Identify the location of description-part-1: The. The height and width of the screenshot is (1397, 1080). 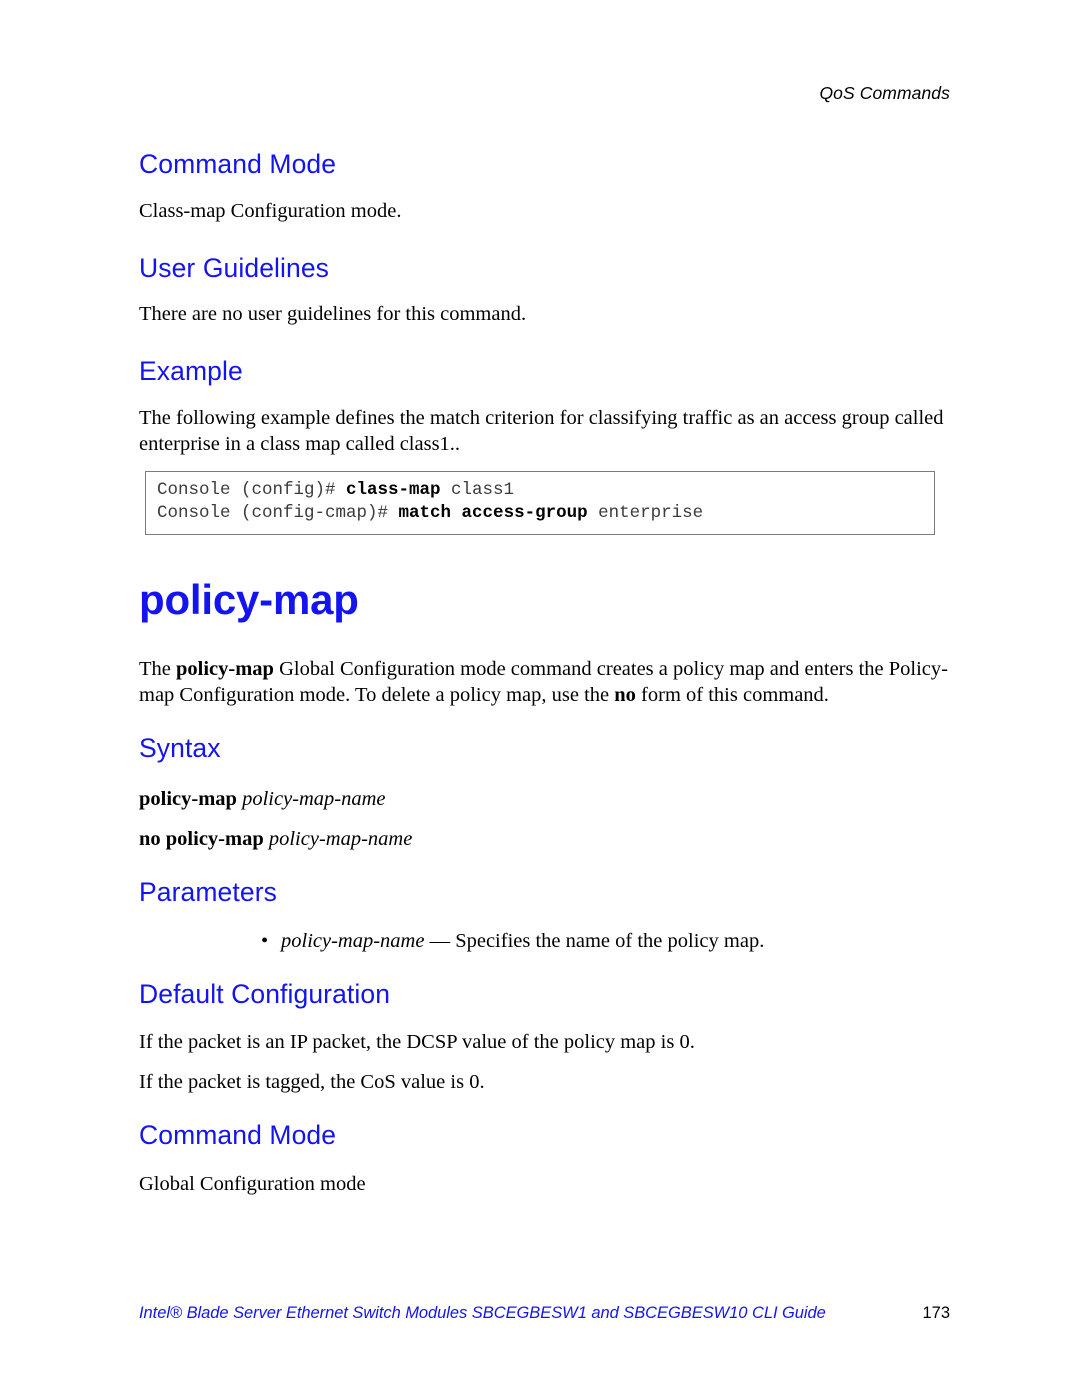
(157, 669).